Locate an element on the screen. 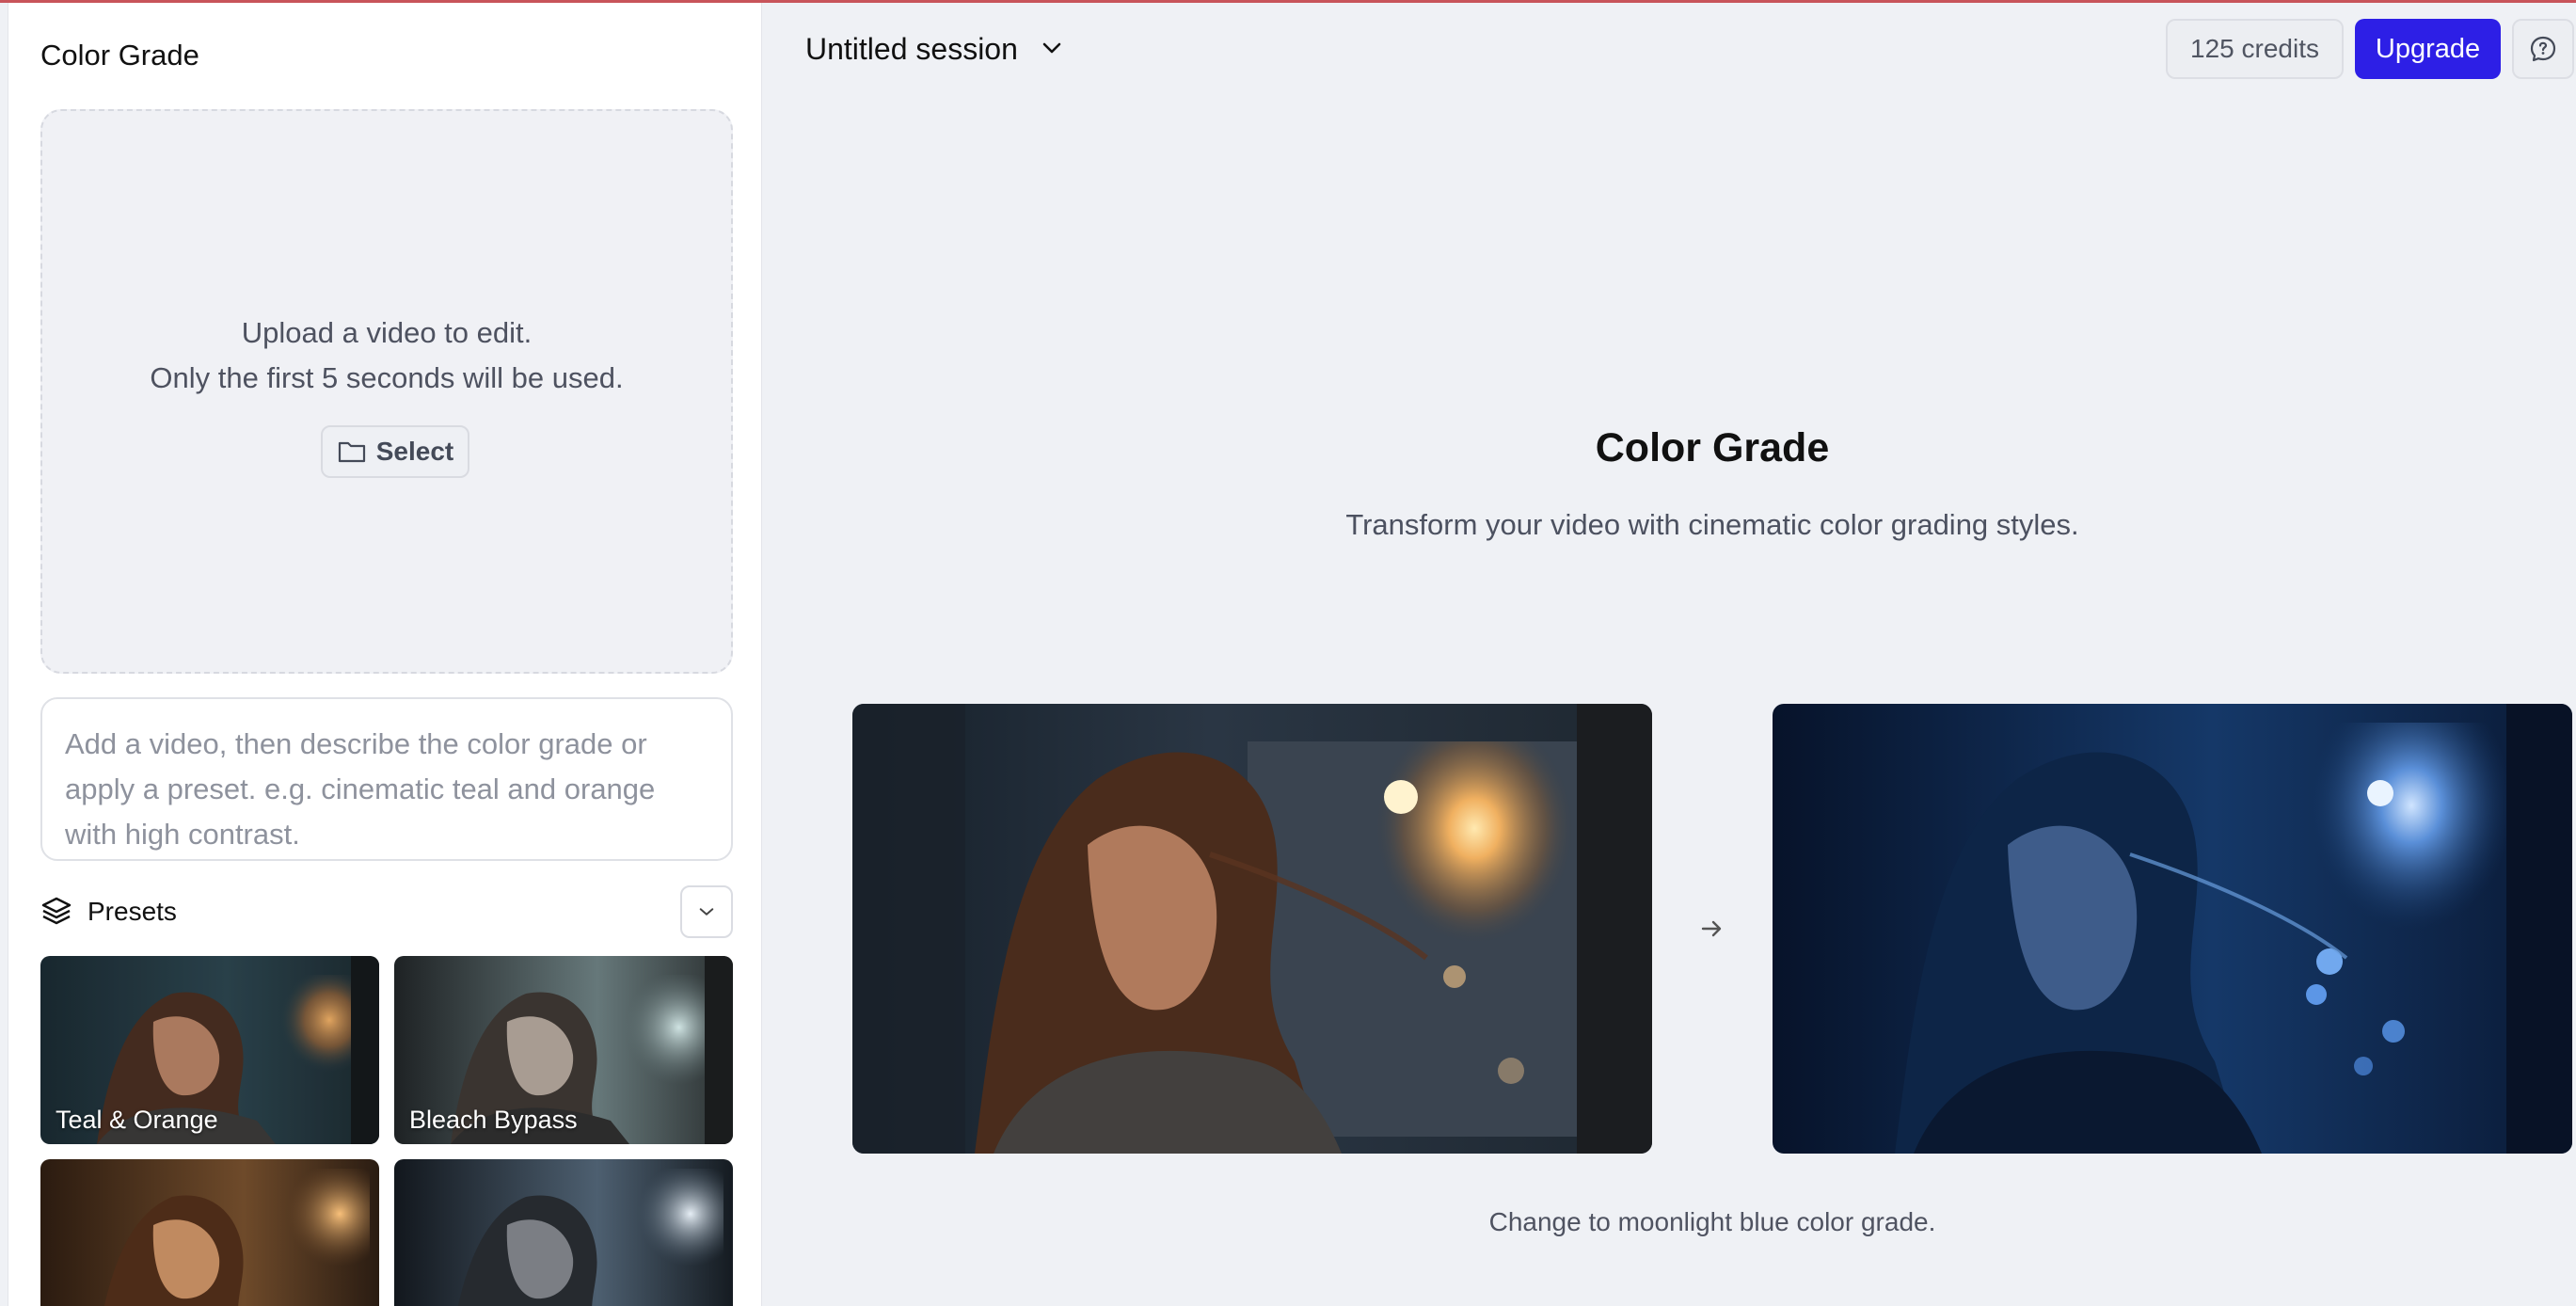 This screenshot has height=1306, width=2576. help-chat-icon is located at coordinates (2543, 49).